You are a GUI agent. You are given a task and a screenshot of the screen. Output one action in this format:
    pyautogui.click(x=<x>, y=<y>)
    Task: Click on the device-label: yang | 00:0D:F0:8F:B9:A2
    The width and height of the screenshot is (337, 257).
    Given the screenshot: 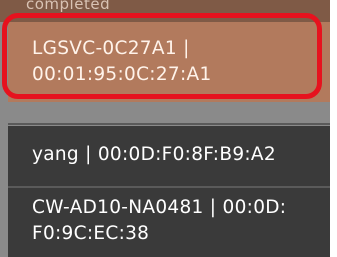 What is the action you would take?
    pyautogui.click(x=154, y=154)
    